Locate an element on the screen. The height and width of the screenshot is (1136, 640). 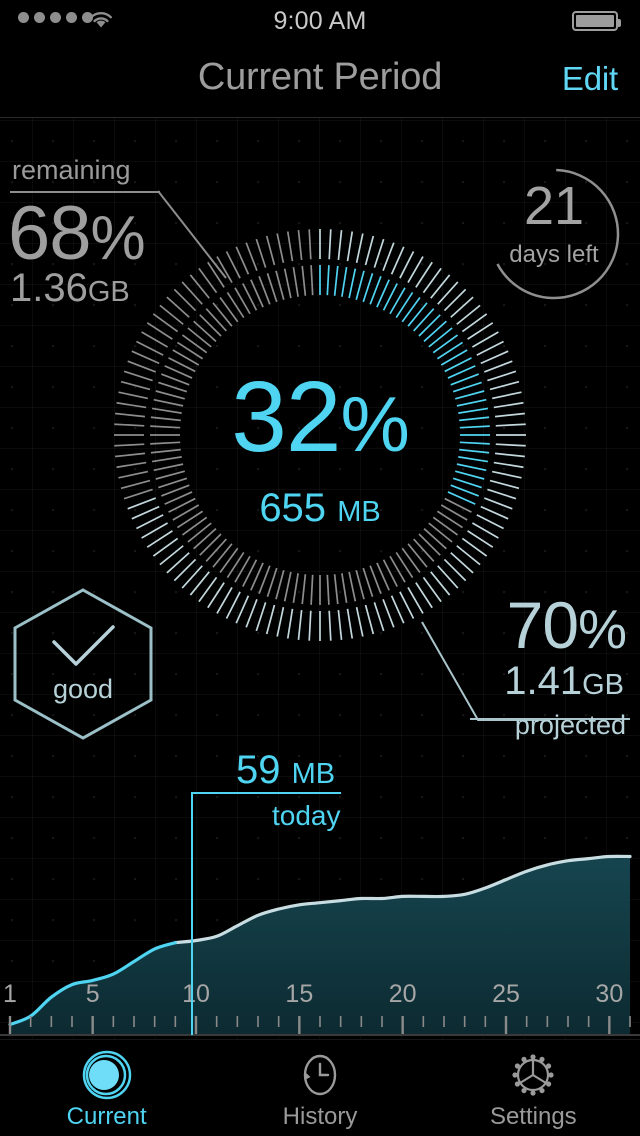
today-amount-unit: MB is located at coordinates (313, 774).